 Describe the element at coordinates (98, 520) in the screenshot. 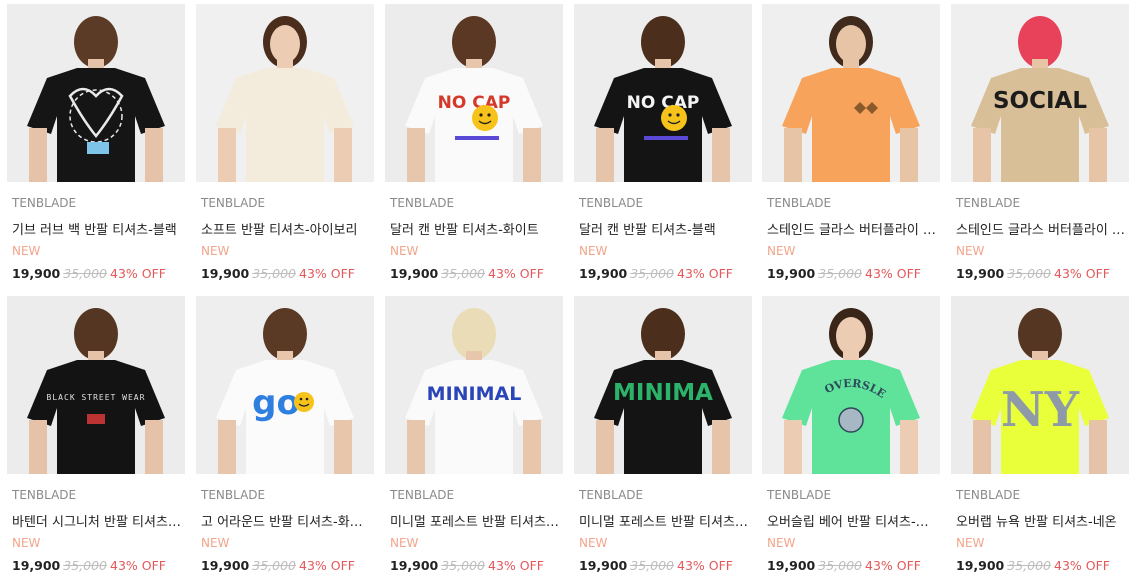

I see `product-name-link: 바텐더 시그니처 반팔 티셔츠-블랙` at that location.